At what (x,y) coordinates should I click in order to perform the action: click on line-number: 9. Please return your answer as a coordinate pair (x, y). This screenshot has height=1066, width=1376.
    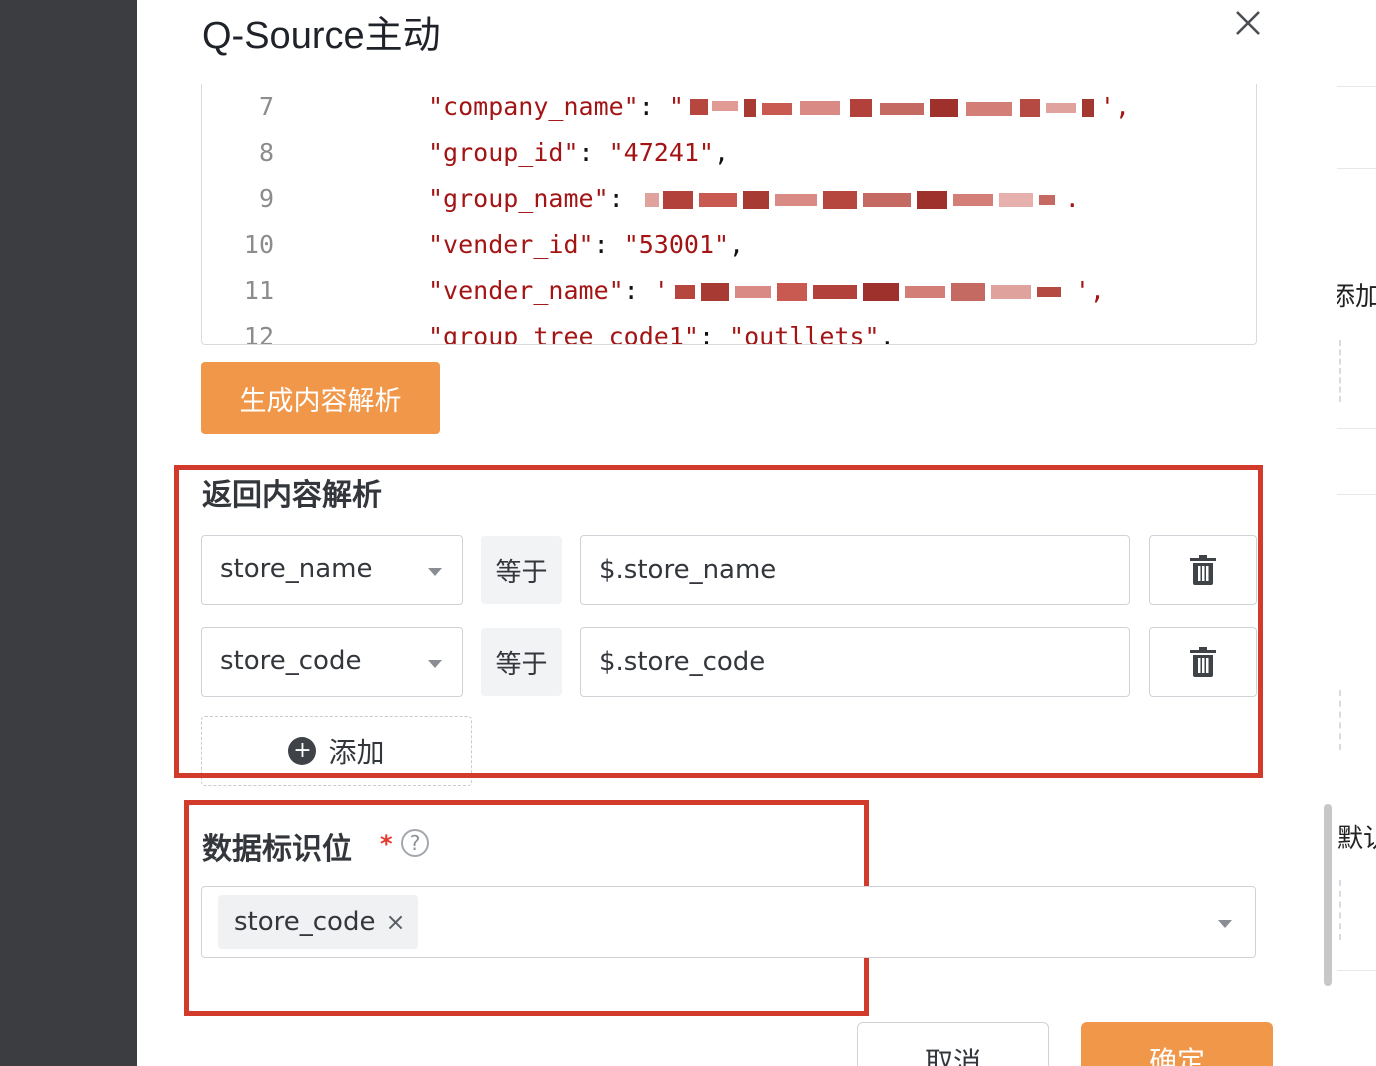
    Looking at the image, I should click on (266, 198).